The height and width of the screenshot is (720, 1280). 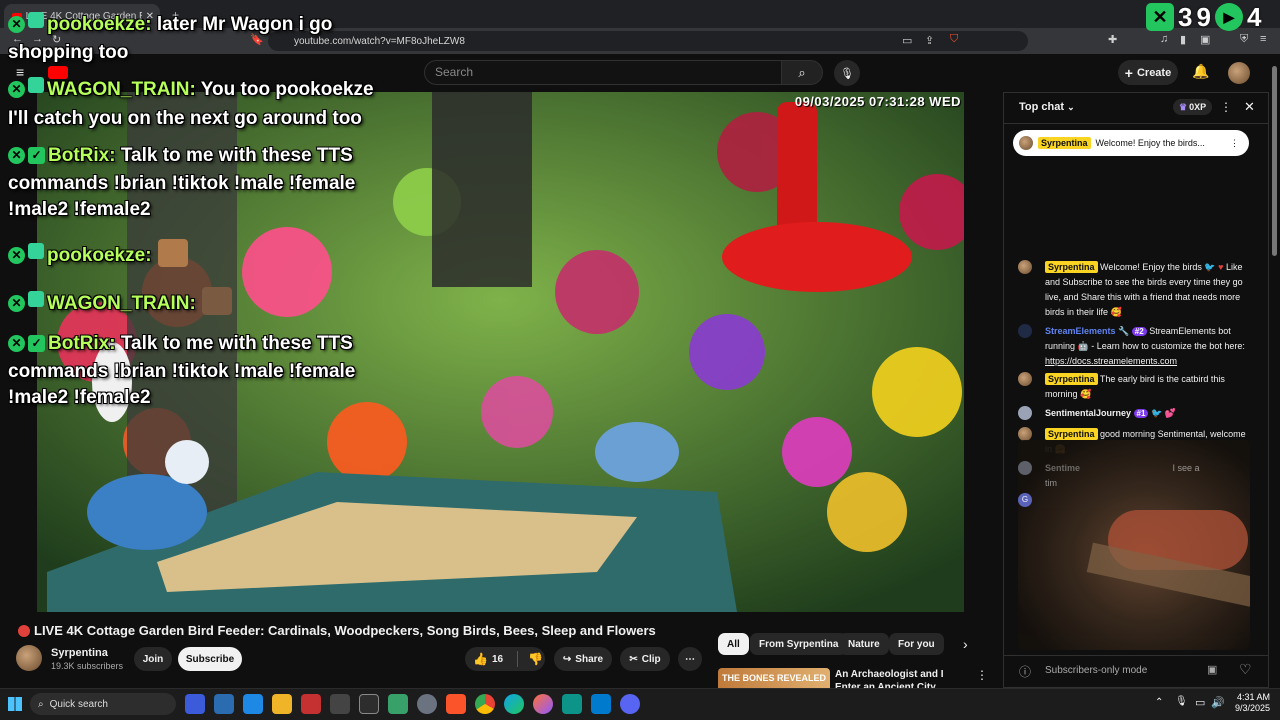 I want to click on super-chat-icon: ▣, so click(x=1212, y=669).